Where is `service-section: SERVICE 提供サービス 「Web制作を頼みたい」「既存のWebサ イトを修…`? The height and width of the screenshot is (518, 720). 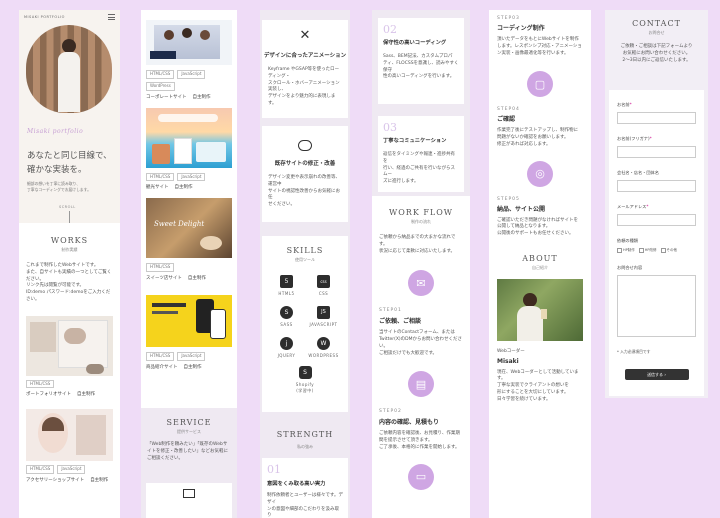
service-section: SERVICE 提供サービス 「Web制作を頼みたい」「既存のWebサ イトを修… is located at coordinates (189, 463).